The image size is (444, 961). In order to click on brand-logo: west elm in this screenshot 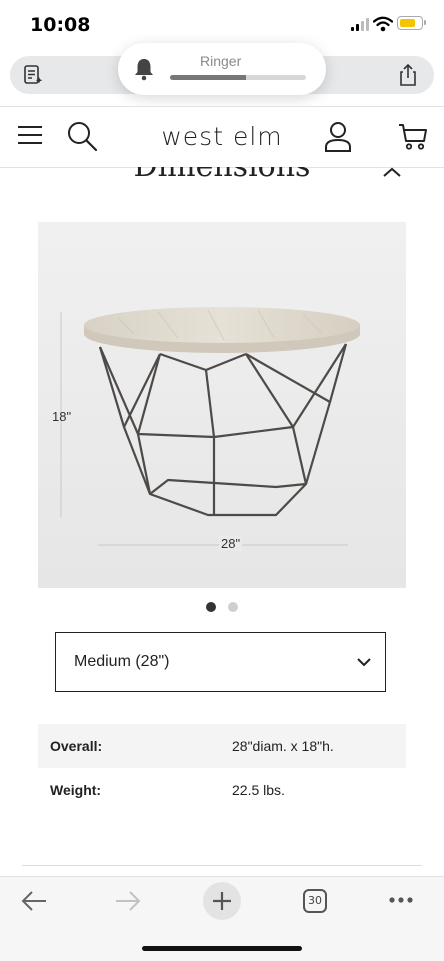, I will do `click(222, 136)`.